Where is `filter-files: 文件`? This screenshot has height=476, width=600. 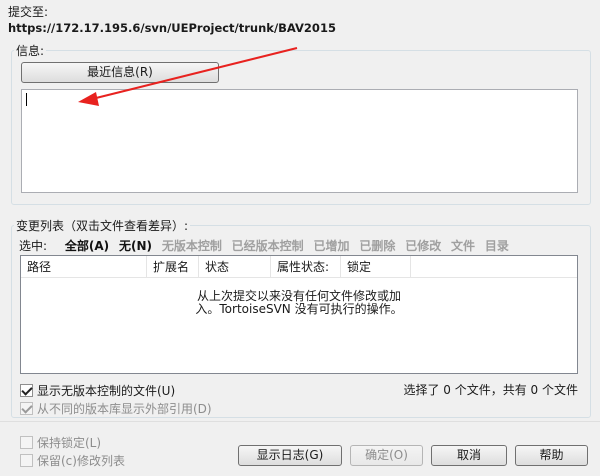 filter-files: 文件 is located at coordinates (463, 246).